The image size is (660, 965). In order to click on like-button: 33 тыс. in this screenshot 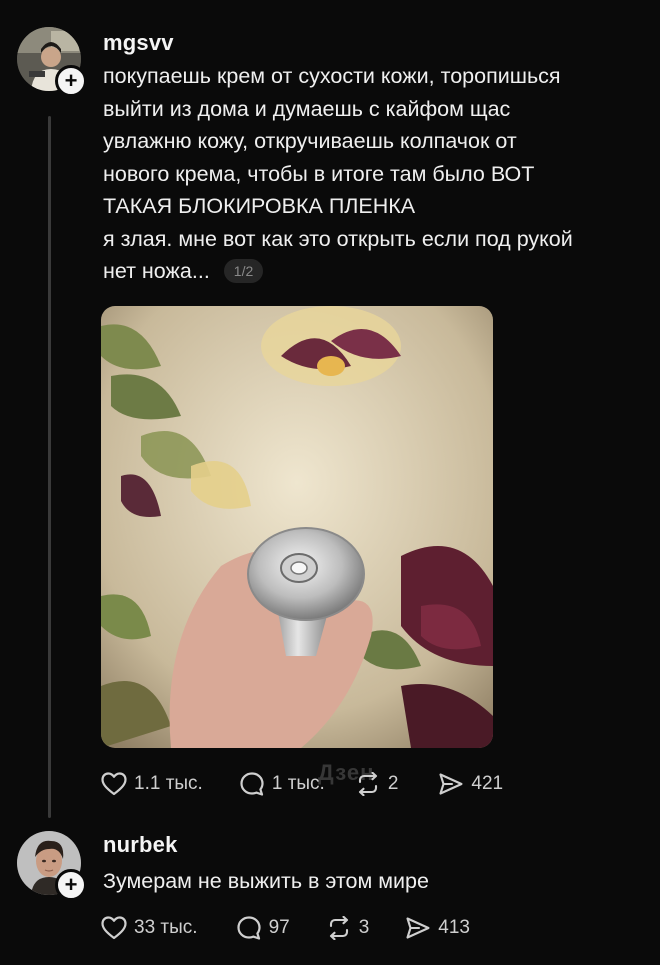, I will do `click(149, 928)`.